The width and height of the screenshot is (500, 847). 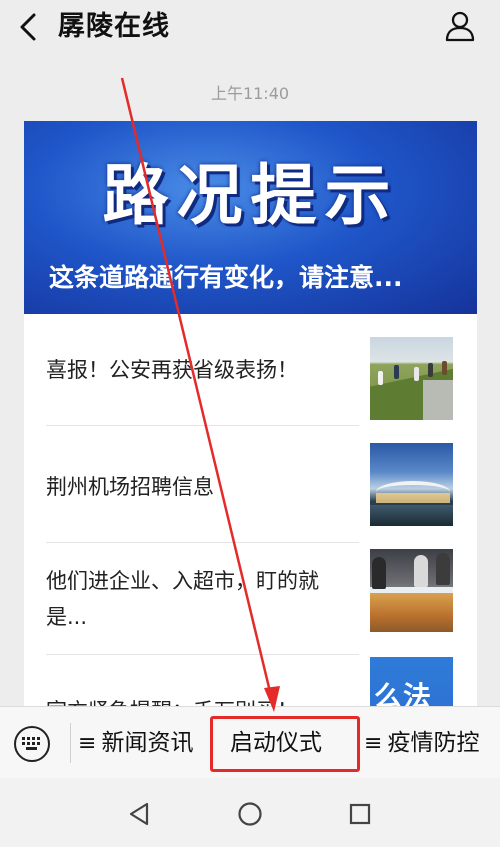 What do you see at coordinates (250, 93) in the screenshot?
I see `message-timestamp: 上午11:40` at bounding box center [250, 93].